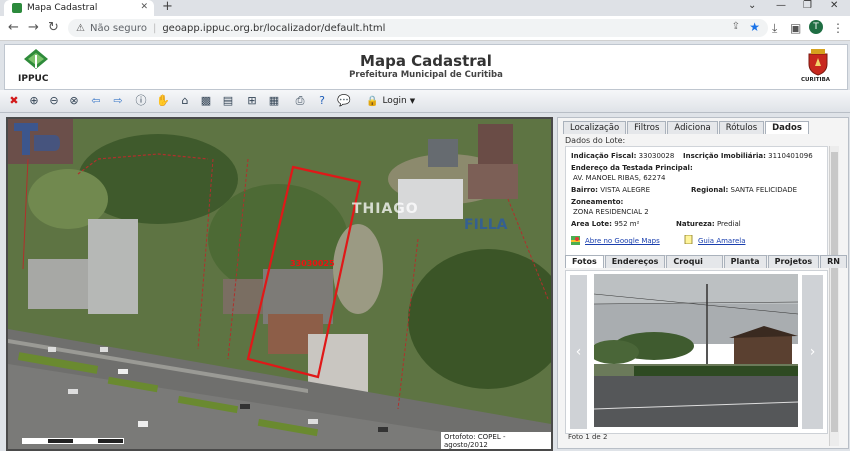 The width and height of the screenshot is (850, 451). I want to click on zoom-in-icon: ⊕, so click(34, 101).